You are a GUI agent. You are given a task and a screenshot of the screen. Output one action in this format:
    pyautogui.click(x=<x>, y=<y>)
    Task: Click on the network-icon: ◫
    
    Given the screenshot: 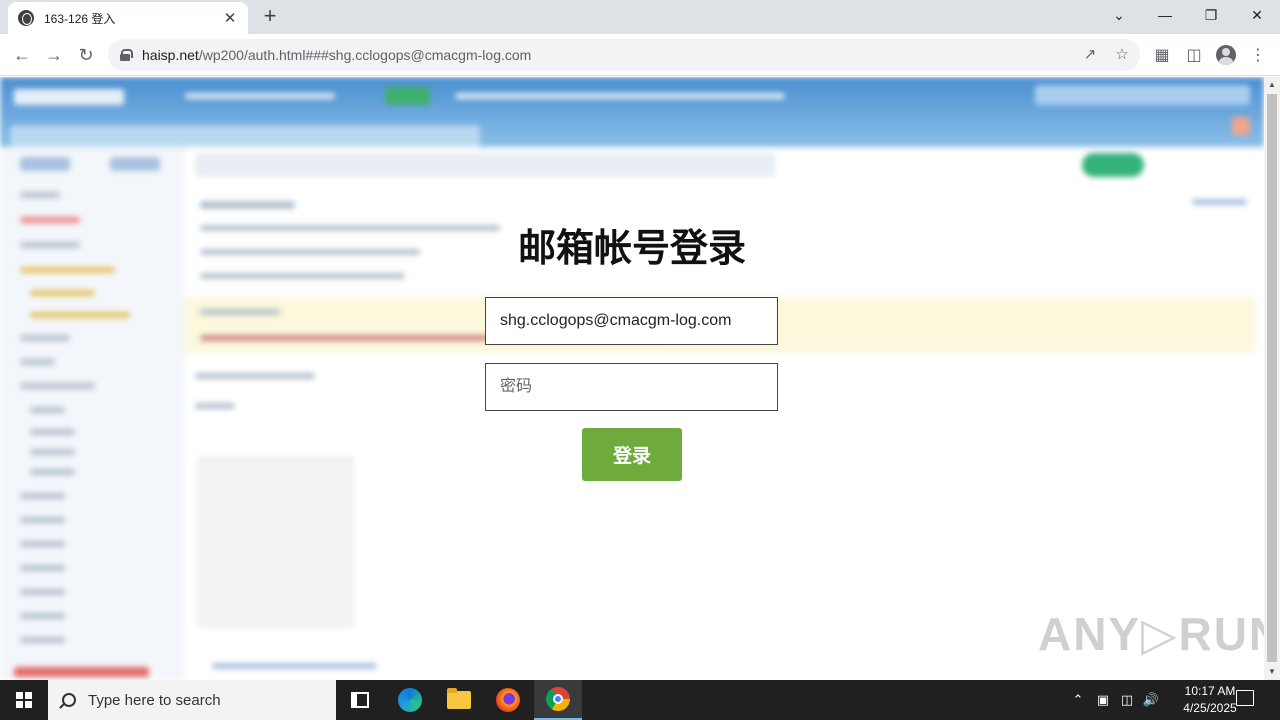 What is the action you would take?
    pyautogui.click(x=1127, y=700)
    